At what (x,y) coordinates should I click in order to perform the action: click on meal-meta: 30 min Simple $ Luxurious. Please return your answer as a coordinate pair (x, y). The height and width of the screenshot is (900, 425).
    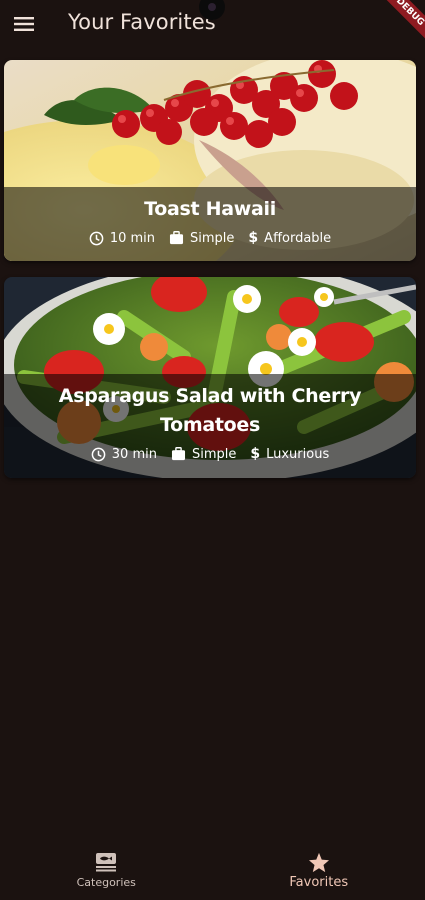
    Looking at the image, I should click on (210, 454).